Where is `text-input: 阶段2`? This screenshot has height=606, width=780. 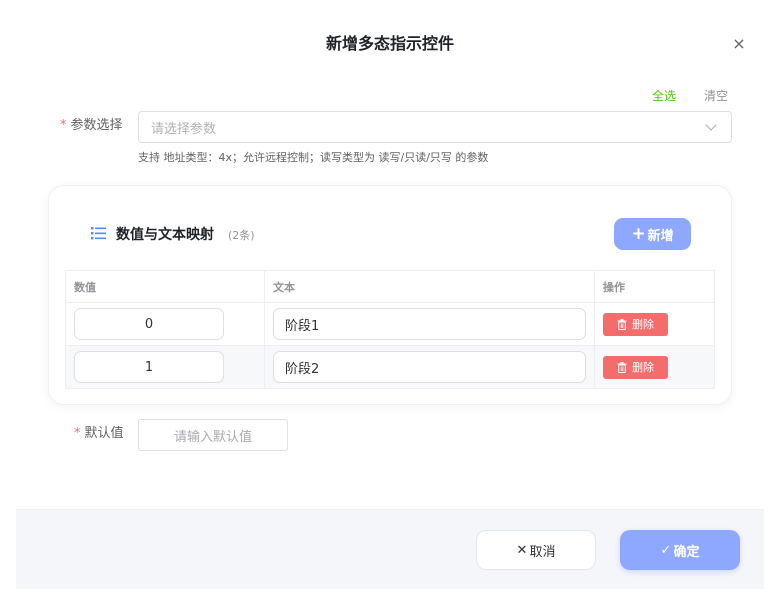
text-input: 阶段2 is located at coordinates (429, 367).